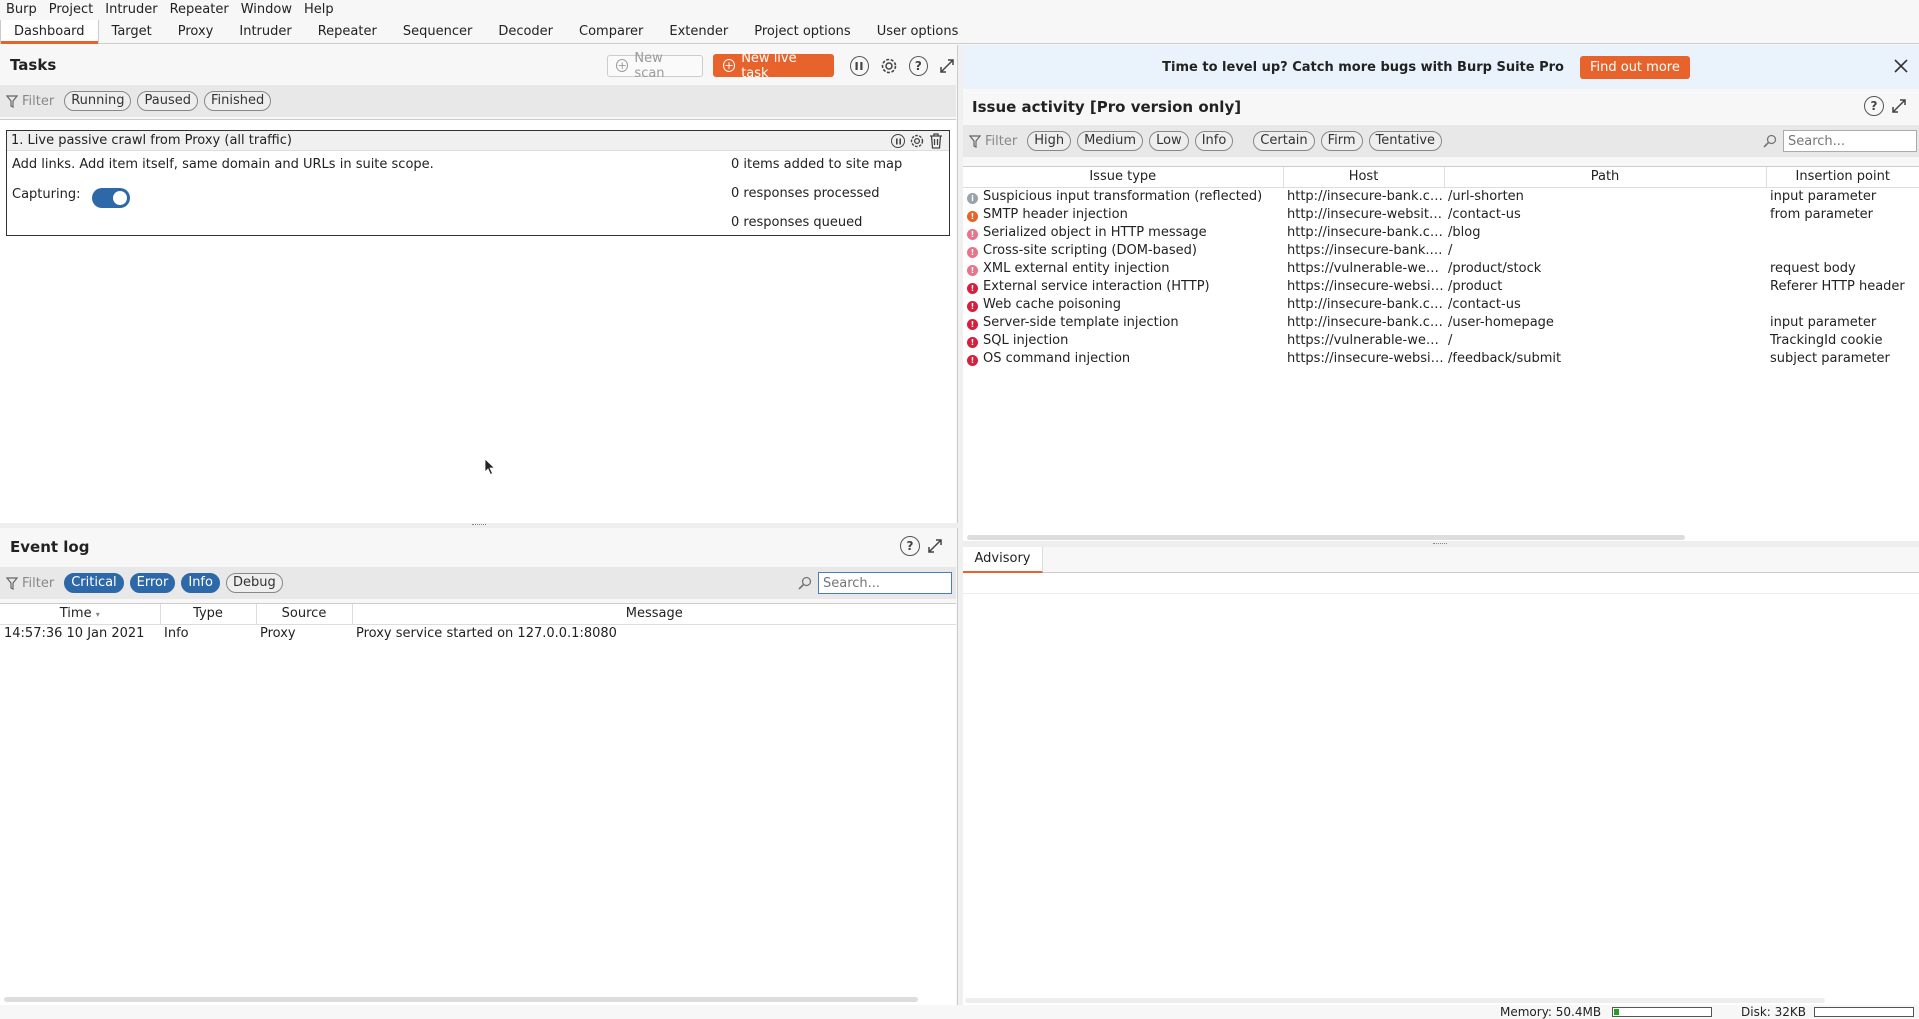 The height and width of the screenshot is (1019, 1919). I want to click on task-delete-icon, so click(936, 143).